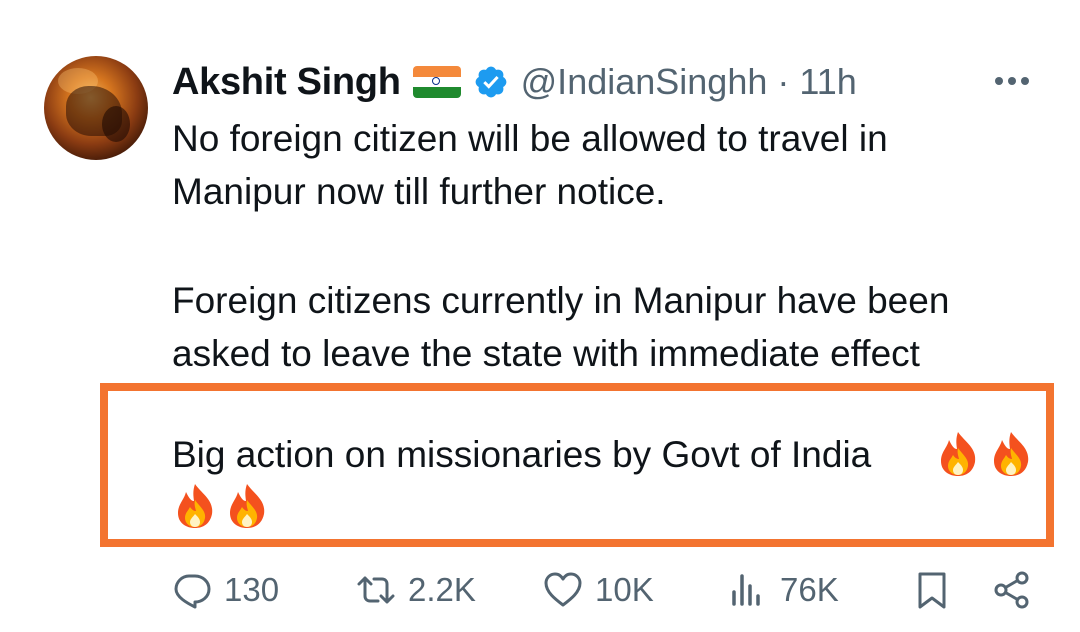  What do you see at coordinates (809, 589) in the screenshot?
I see `views-count: 76K` at bounding box center [809, 589].